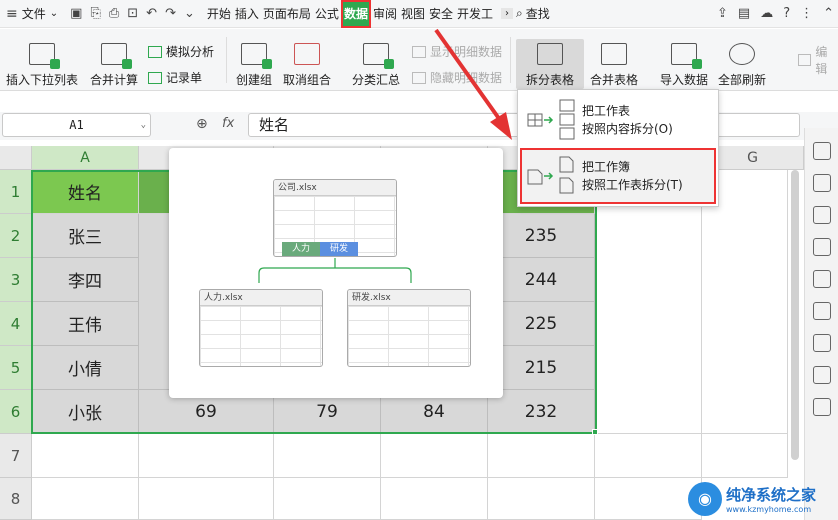 This screenshot has height=520, width=838. Describe the element at coordinates (54, 13) in the screenshot. I see `chevron-down-icon: ⌄` at that location.